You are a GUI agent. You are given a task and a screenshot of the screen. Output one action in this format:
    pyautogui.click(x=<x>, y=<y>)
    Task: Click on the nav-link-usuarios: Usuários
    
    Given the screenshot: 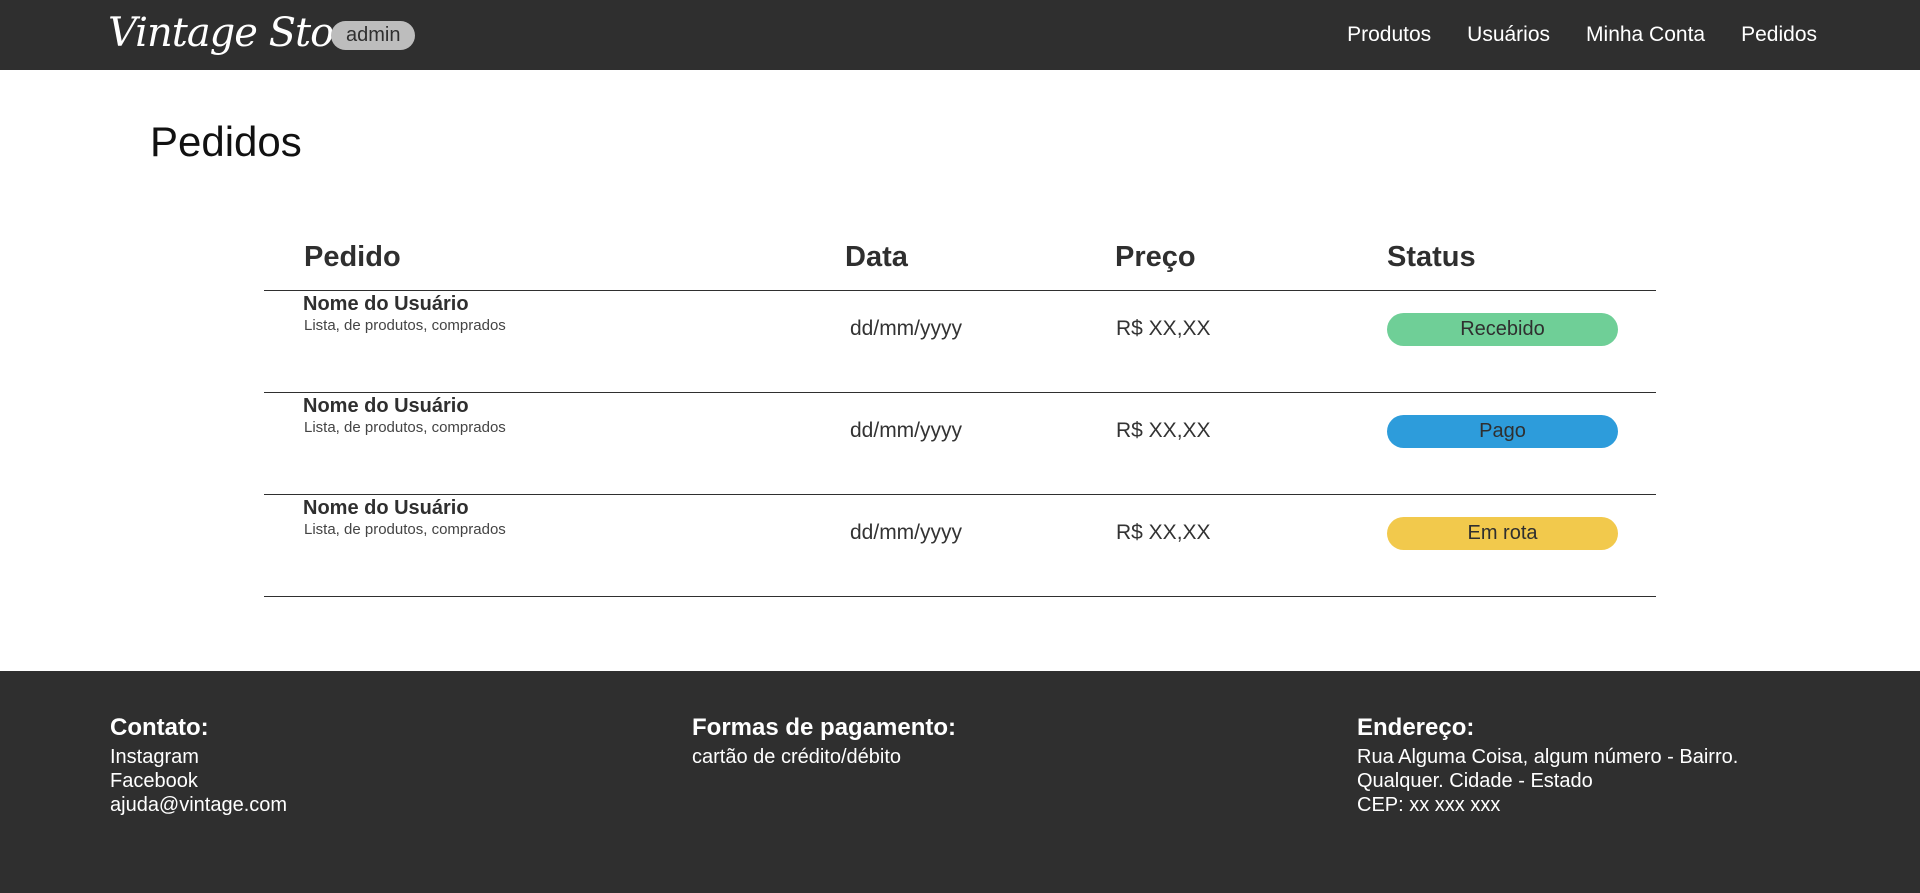 What is the action you would take?
    pyautogui.click(x=1508, y=35)
    